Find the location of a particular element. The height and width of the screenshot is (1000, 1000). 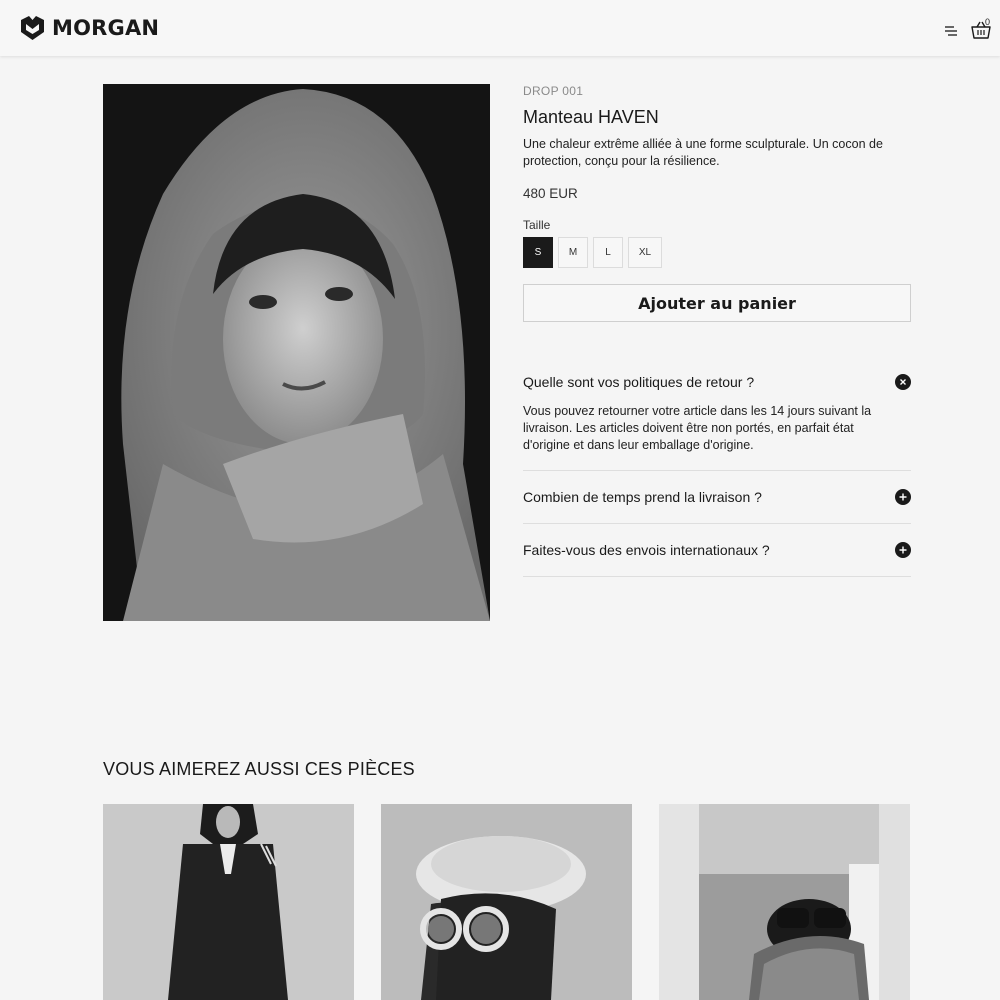

recommendations-title: VOUS AIMEREZ AUSSI CES PIÈCES is located at coordinates (259, 769).